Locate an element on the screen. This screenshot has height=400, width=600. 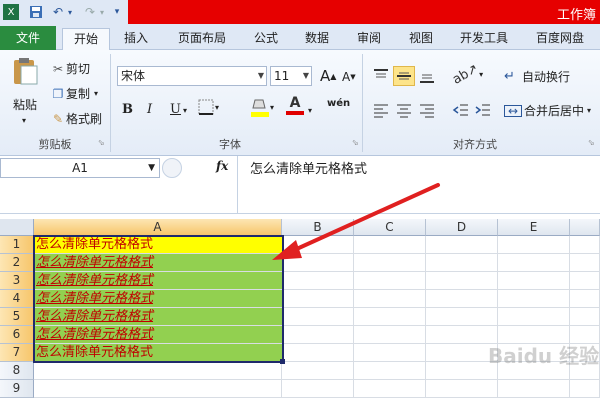
annotation-arrow is located at coordinates (356, 221).